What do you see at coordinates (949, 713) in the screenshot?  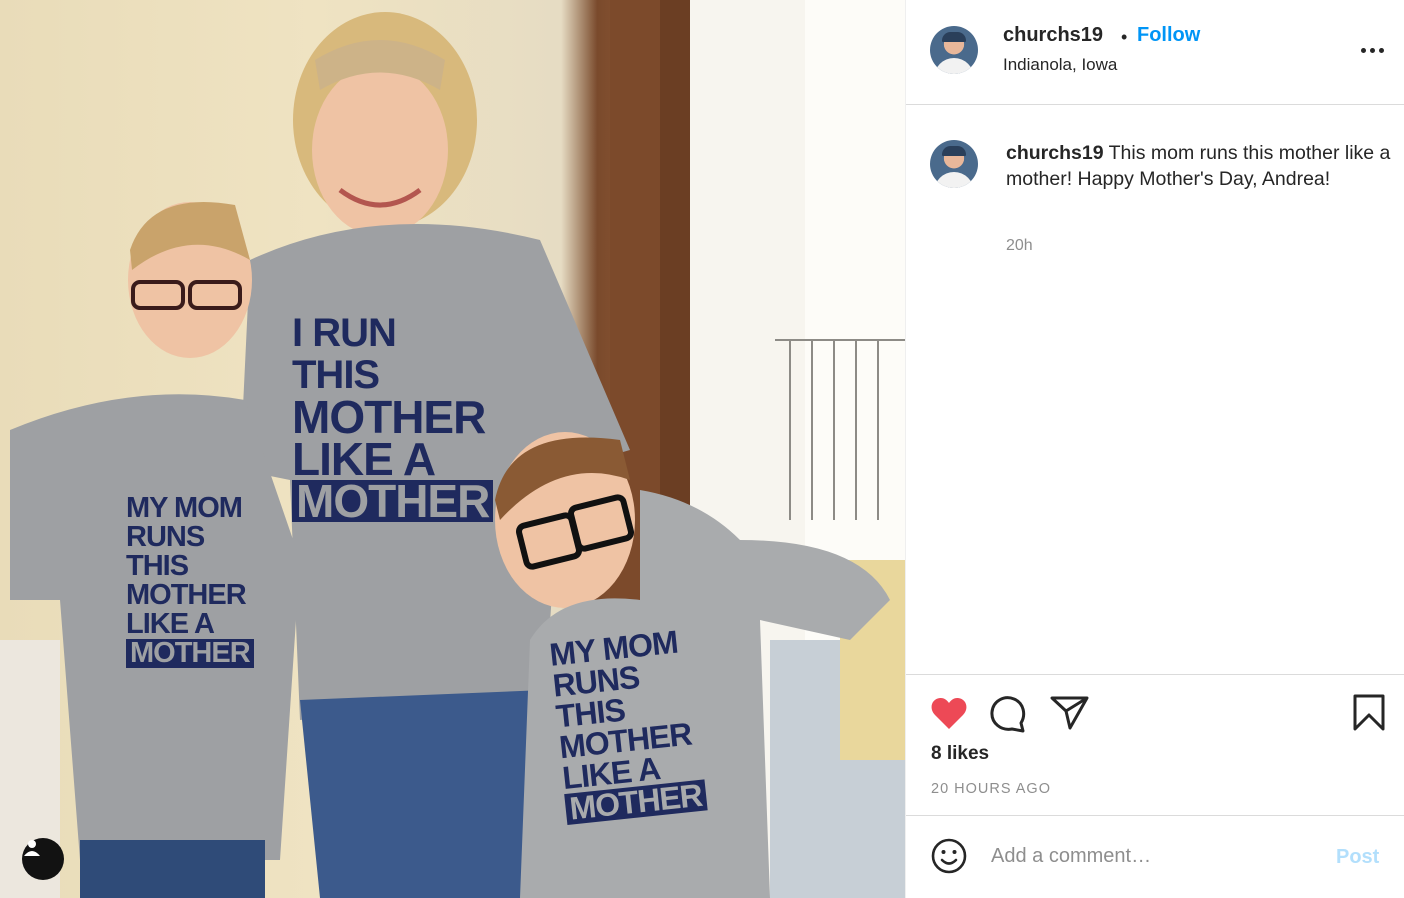 I see `heart-filled-icon` at bounding box center [949, 713].